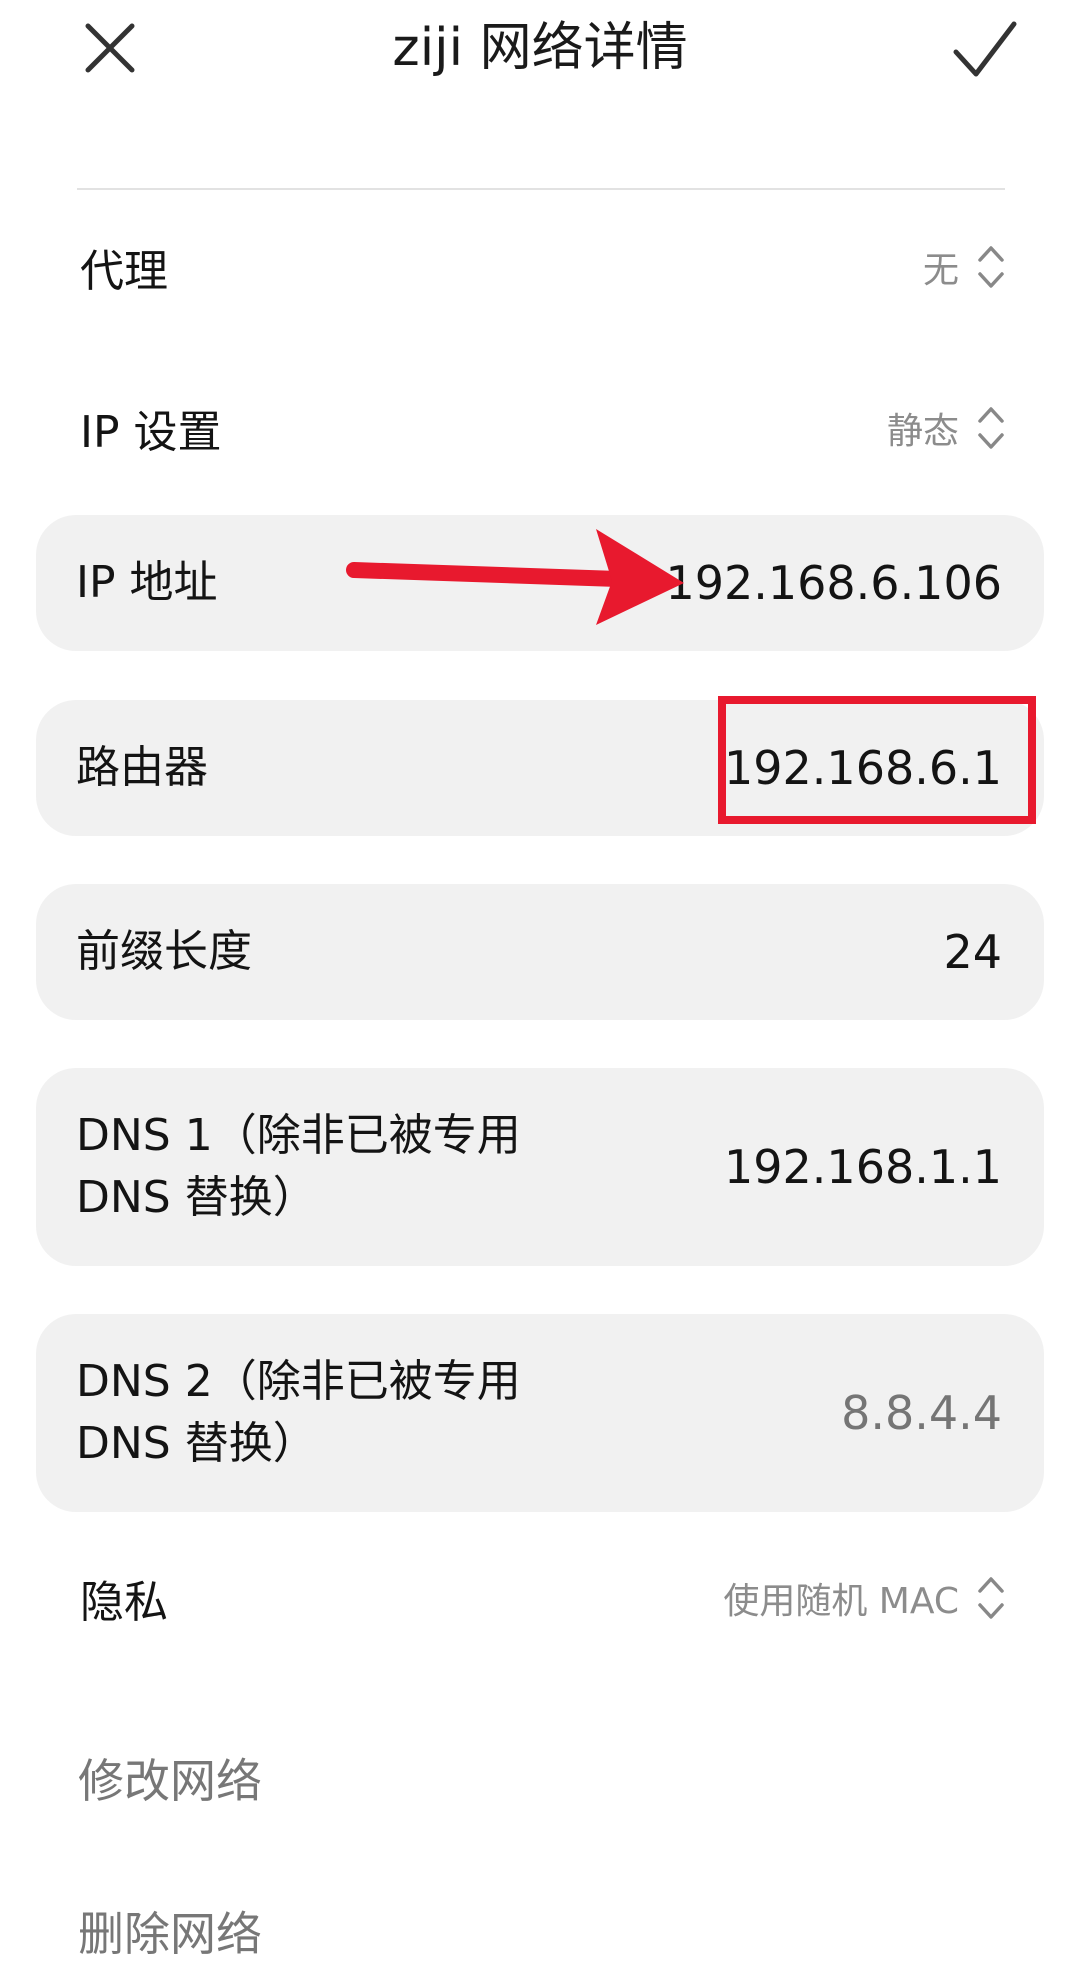  Describe the element at coordinates (792, 1167) in the screenshot. I see `dns1-input` at that location.